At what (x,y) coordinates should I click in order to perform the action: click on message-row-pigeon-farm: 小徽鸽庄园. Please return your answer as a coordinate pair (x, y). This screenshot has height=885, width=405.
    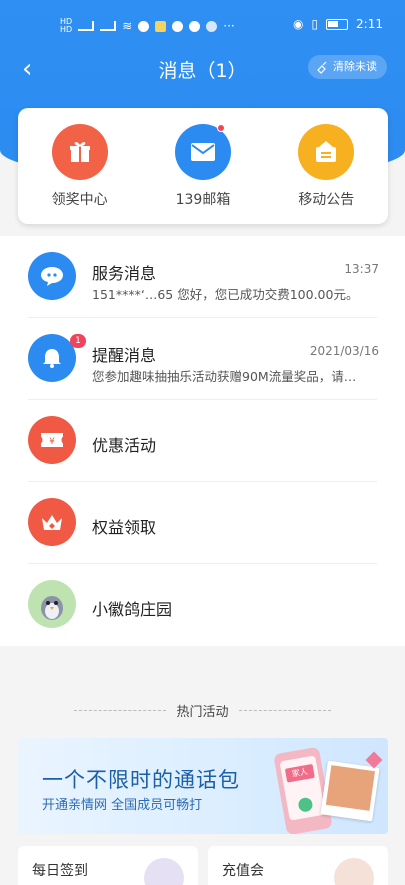
    Looking at the image, I should click on (202, 605).